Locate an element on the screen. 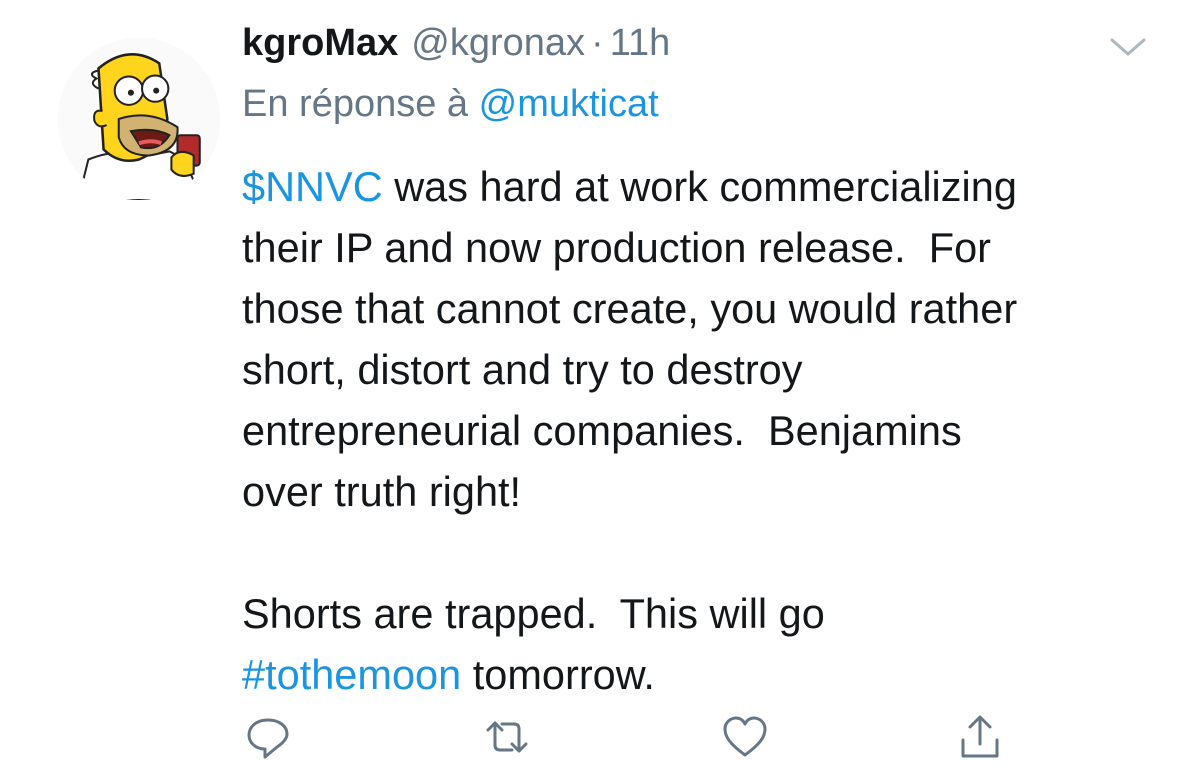  user-handle: @kgronax is located at coordinates (498, 43).